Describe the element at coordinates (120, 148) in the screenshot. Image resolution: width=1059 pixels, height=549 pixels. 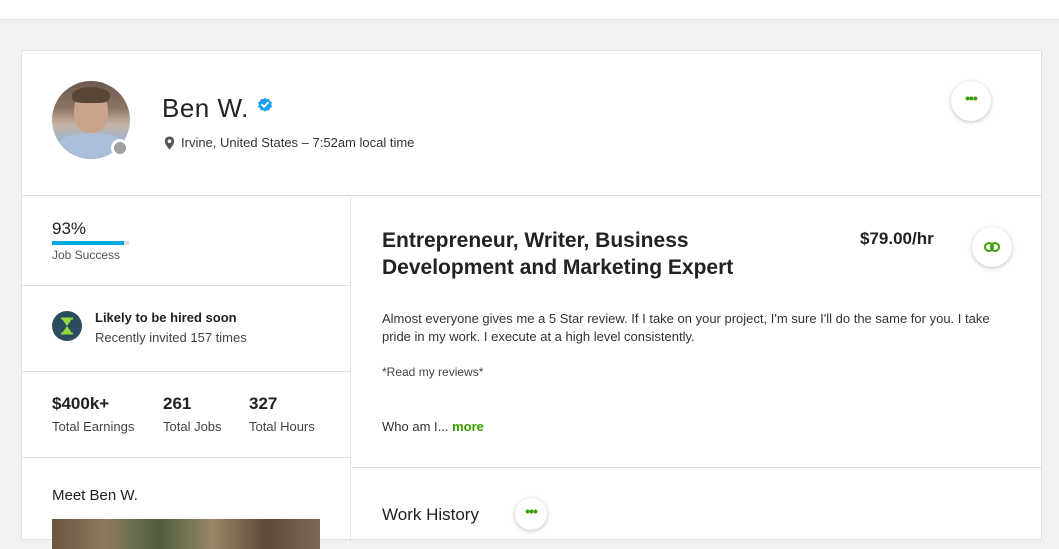
I see `online-status-dot` at that location.